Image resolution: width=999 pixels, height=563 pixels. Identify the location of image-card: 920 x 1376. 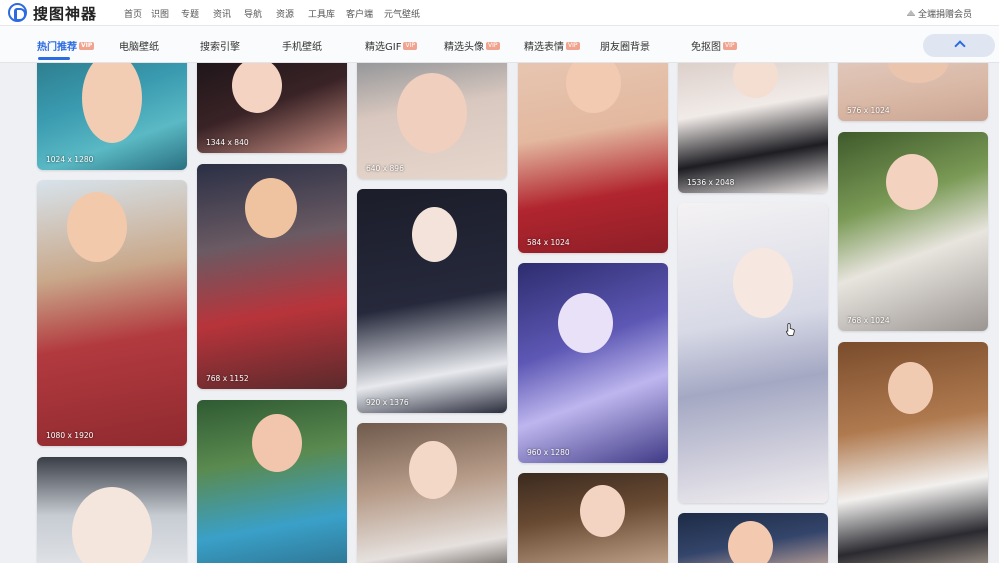
(432, 301).